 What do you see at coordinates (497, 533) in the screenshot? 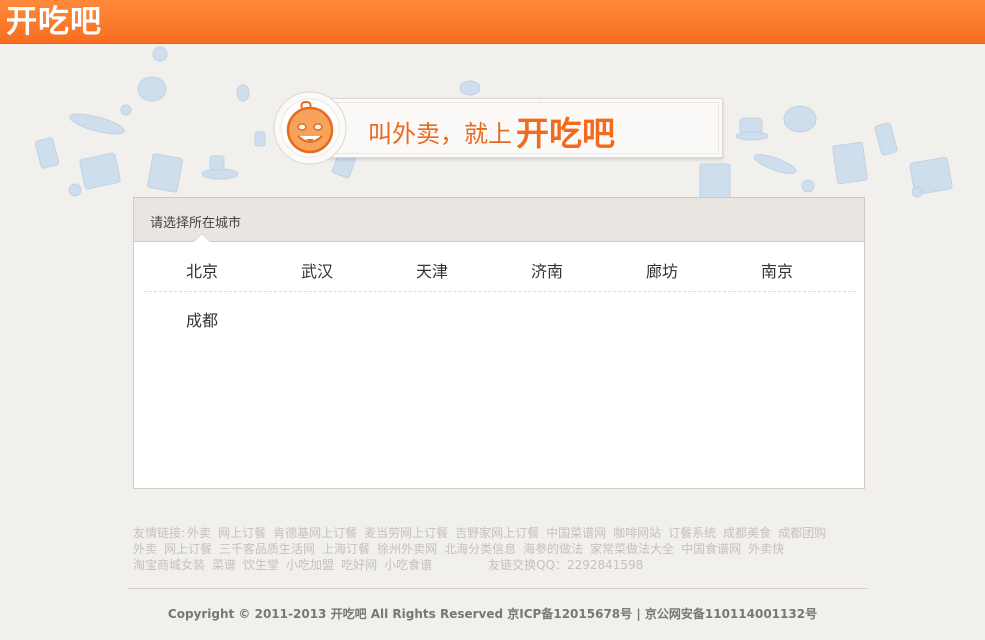
I see `friend-link: 吉野家网上订餐` at bounding box center [497, 533].